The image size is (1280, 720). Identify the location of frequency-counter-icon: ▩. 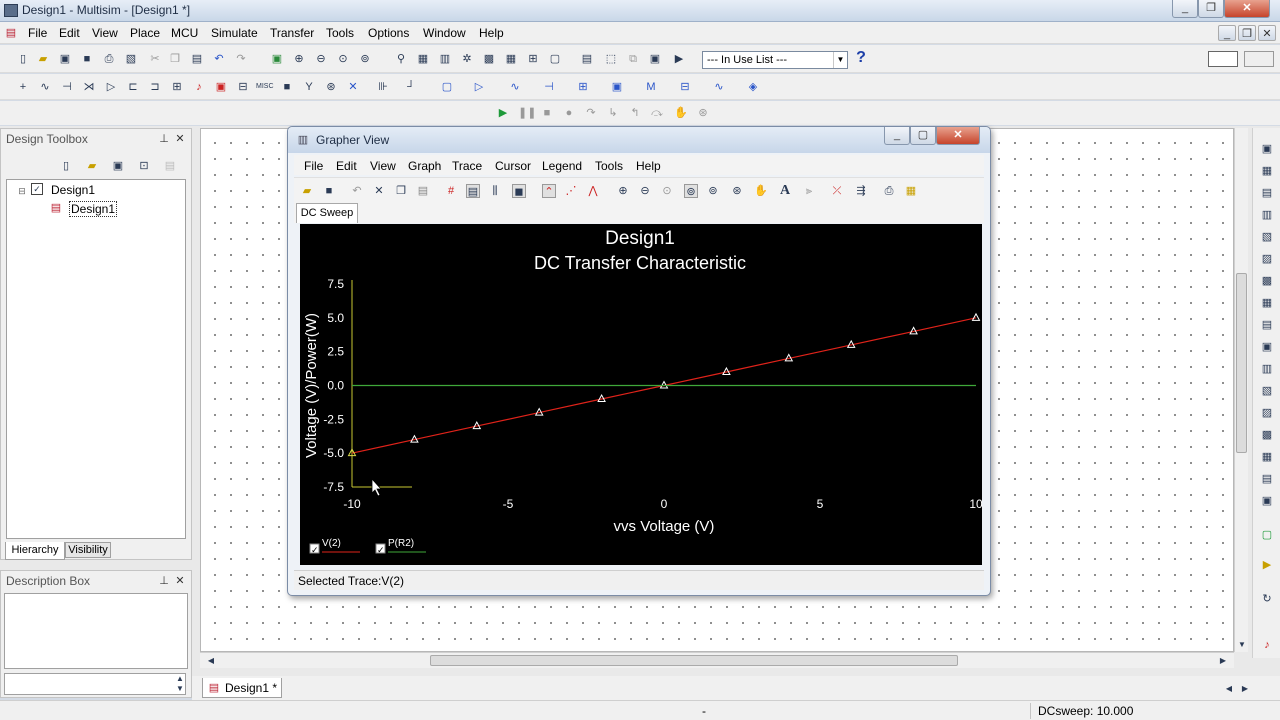
(1267, 281).